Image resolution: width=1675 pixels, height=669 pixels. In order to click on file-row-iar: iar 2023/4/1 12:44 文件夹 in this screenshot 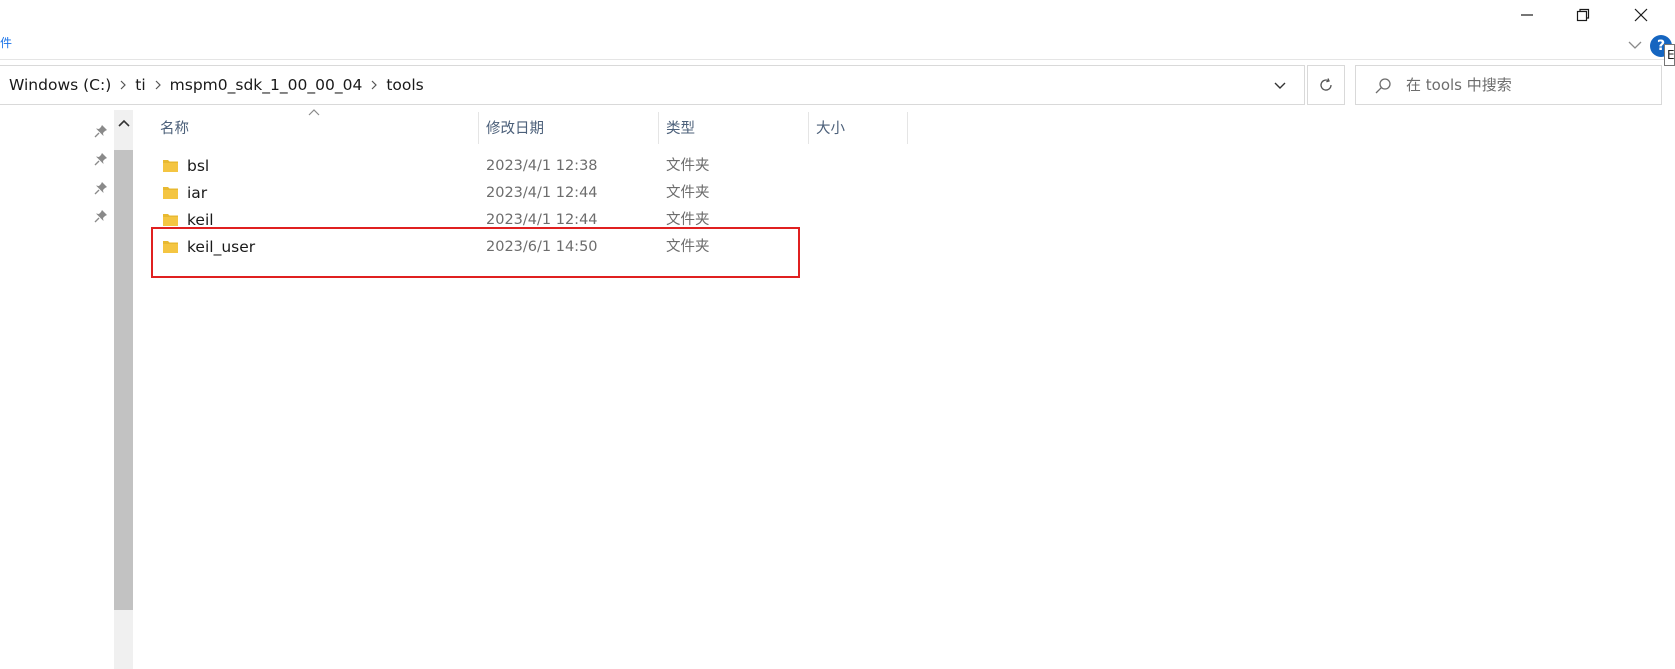, I will do `click(475, 193)`.